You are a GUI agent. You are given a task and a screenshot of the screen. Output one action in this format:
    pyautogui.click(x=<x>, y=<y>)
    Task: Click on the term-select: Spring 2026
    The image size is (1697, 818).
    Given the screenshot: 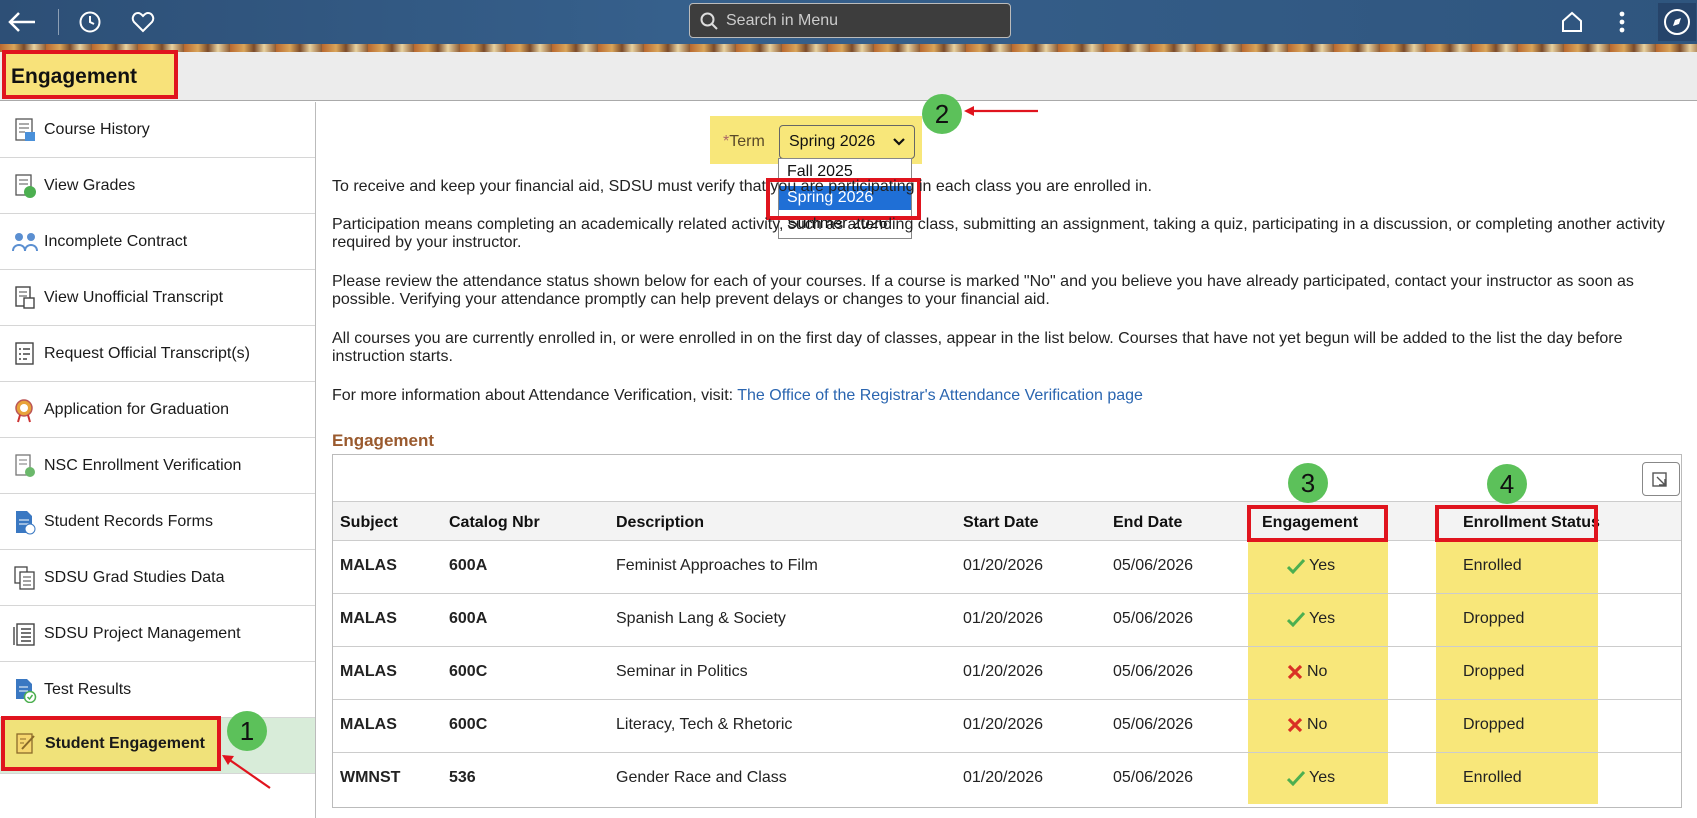 What is the action you would take?
    pyautogui.click(x=847, y=142)
    